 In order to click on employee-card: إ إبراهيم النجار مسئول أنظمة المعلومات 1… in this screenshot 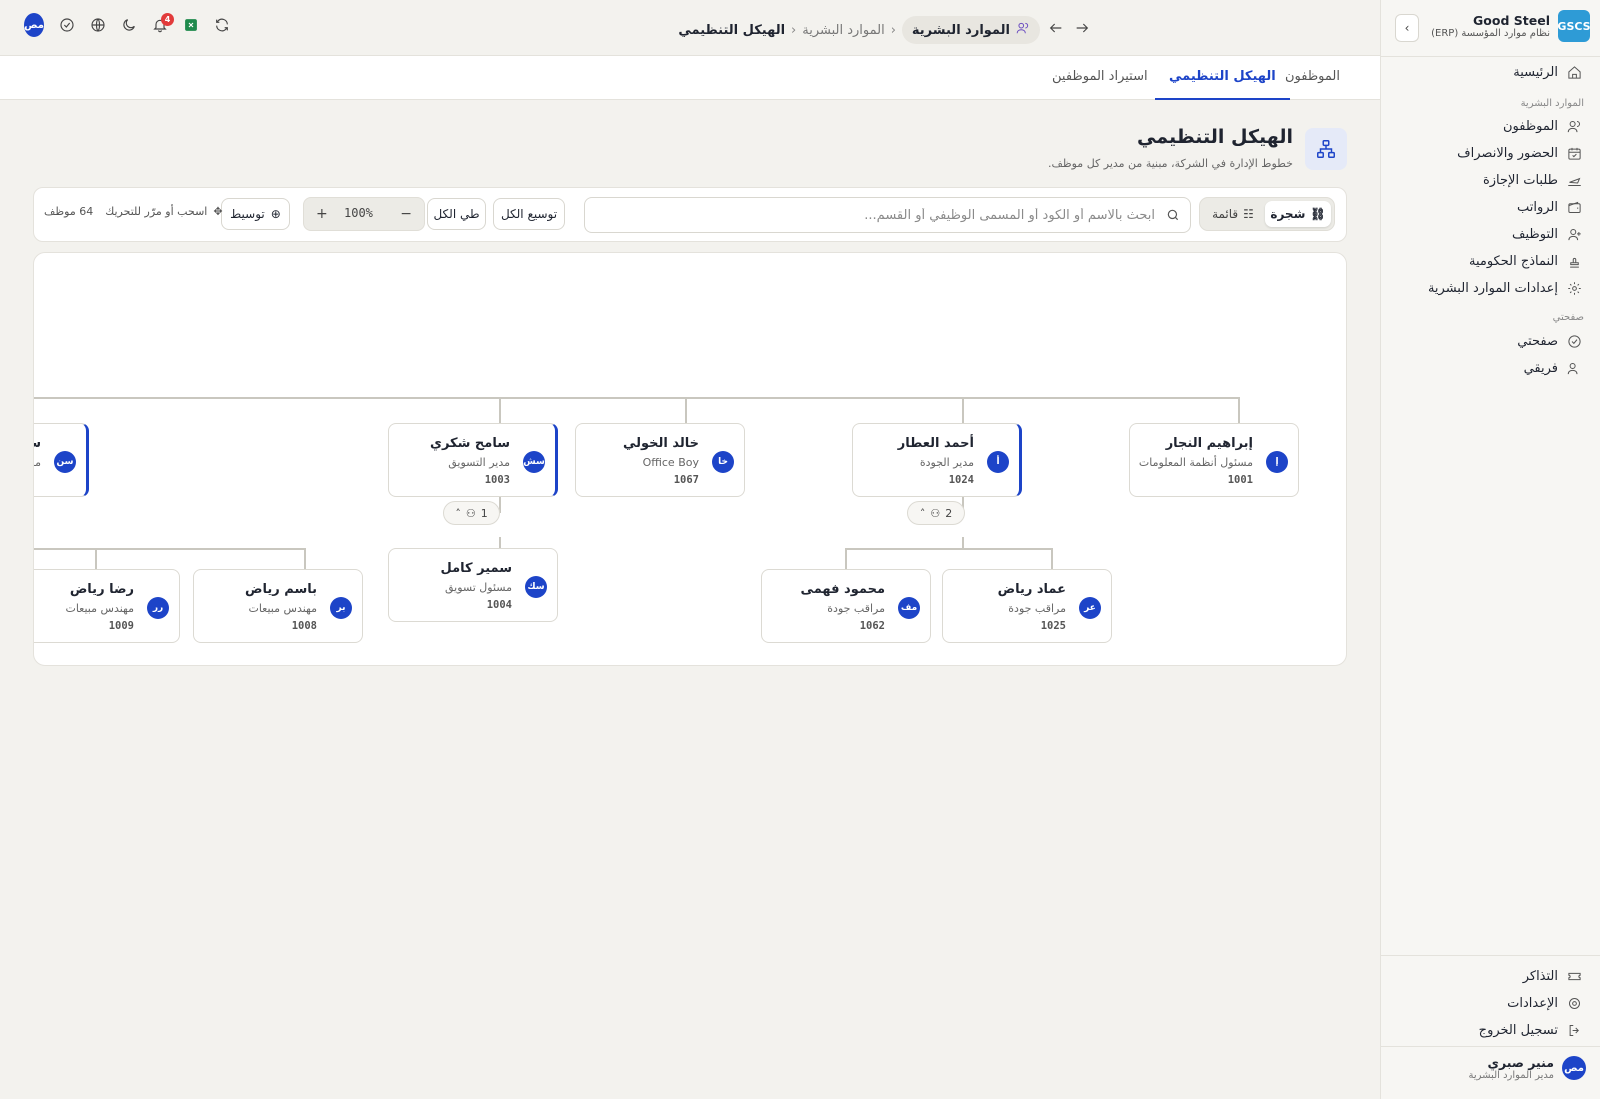, I will do `click(1214, 460)`.